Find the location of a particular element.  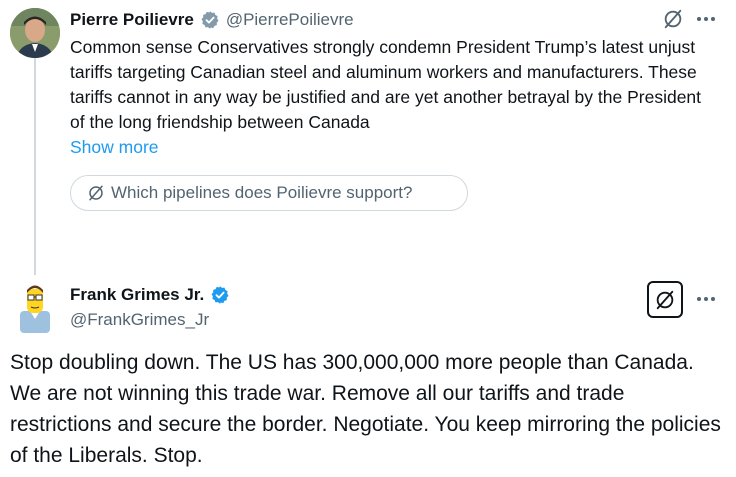

reply-author-row: Frank Grimes Jr. is located at coordinates (150, 295).